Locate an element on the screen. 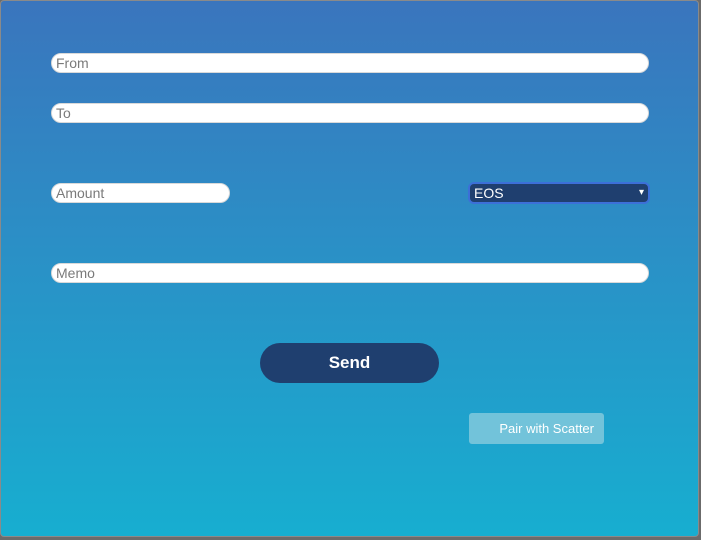 The height and width of the screenshot is (540, 701). token-select-value: EOS is located at coordinates (489, 193).